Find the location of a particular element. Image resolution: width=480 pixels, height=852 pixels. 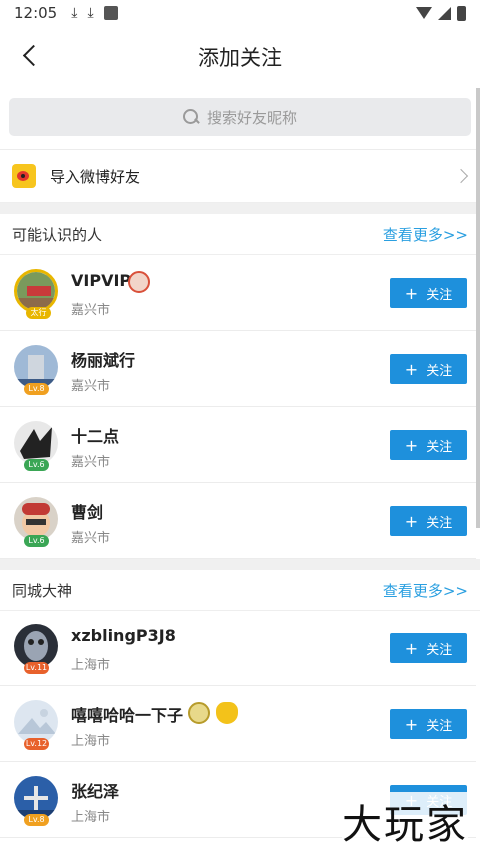

search-area: 搜索好友昵称 is located at coordinates (240, 119).